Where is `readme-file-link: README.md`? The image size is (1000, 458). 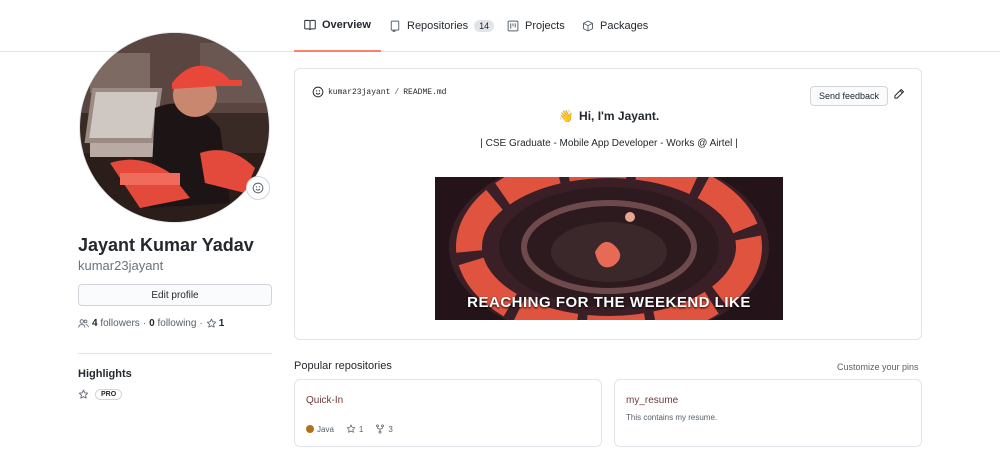
readme-file-link: README.md is located at coordinates (424, 92).